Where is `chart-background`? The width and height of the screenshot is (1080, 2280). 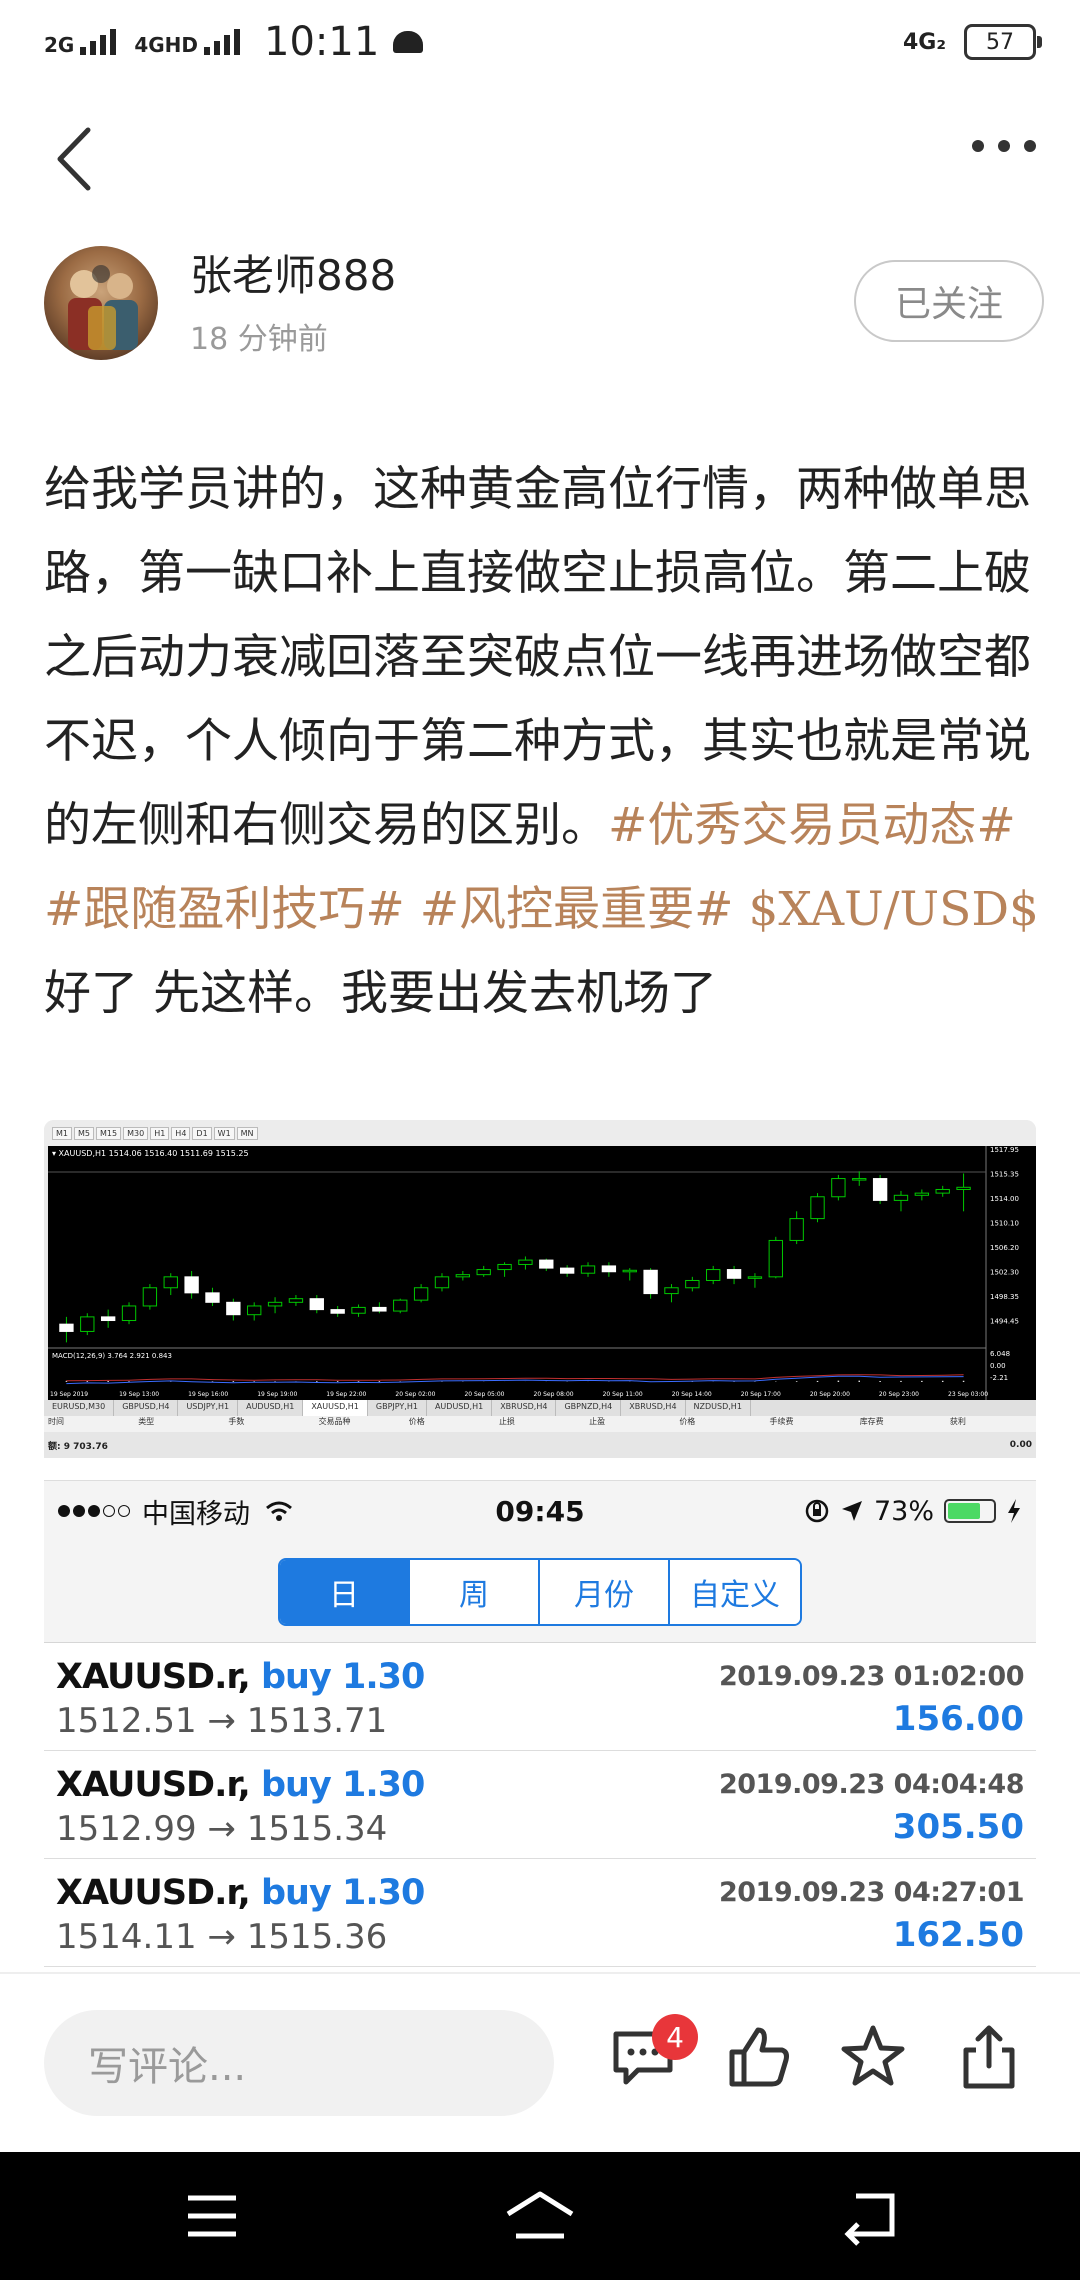
chart-background is located at coordinates (542, 1273).